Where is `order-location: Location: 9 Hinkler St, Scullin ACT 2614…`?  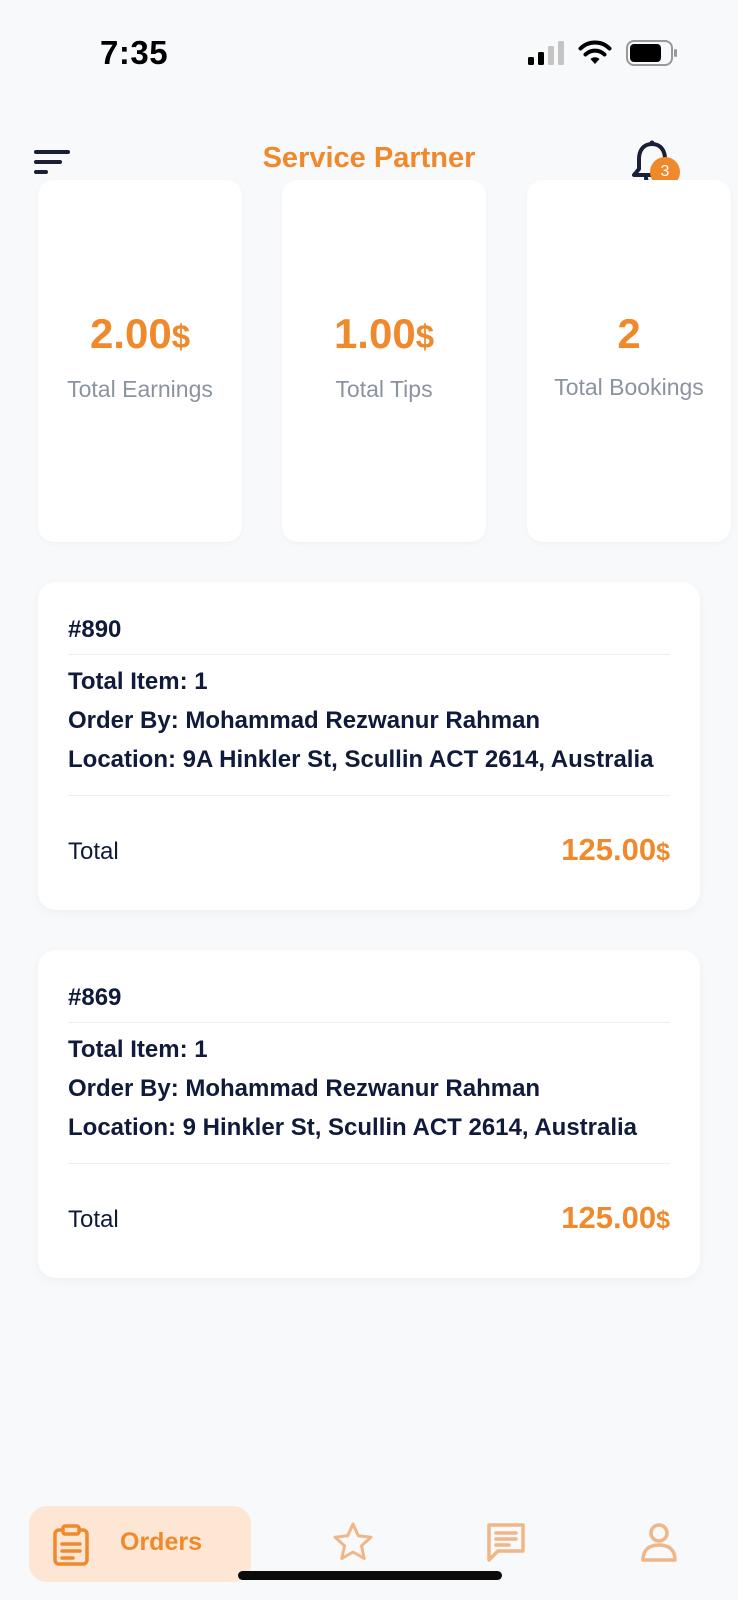
order-location: Location: 9 Hinkler St, Scullin ACT 2614… is located at coordinates (353, 1127).